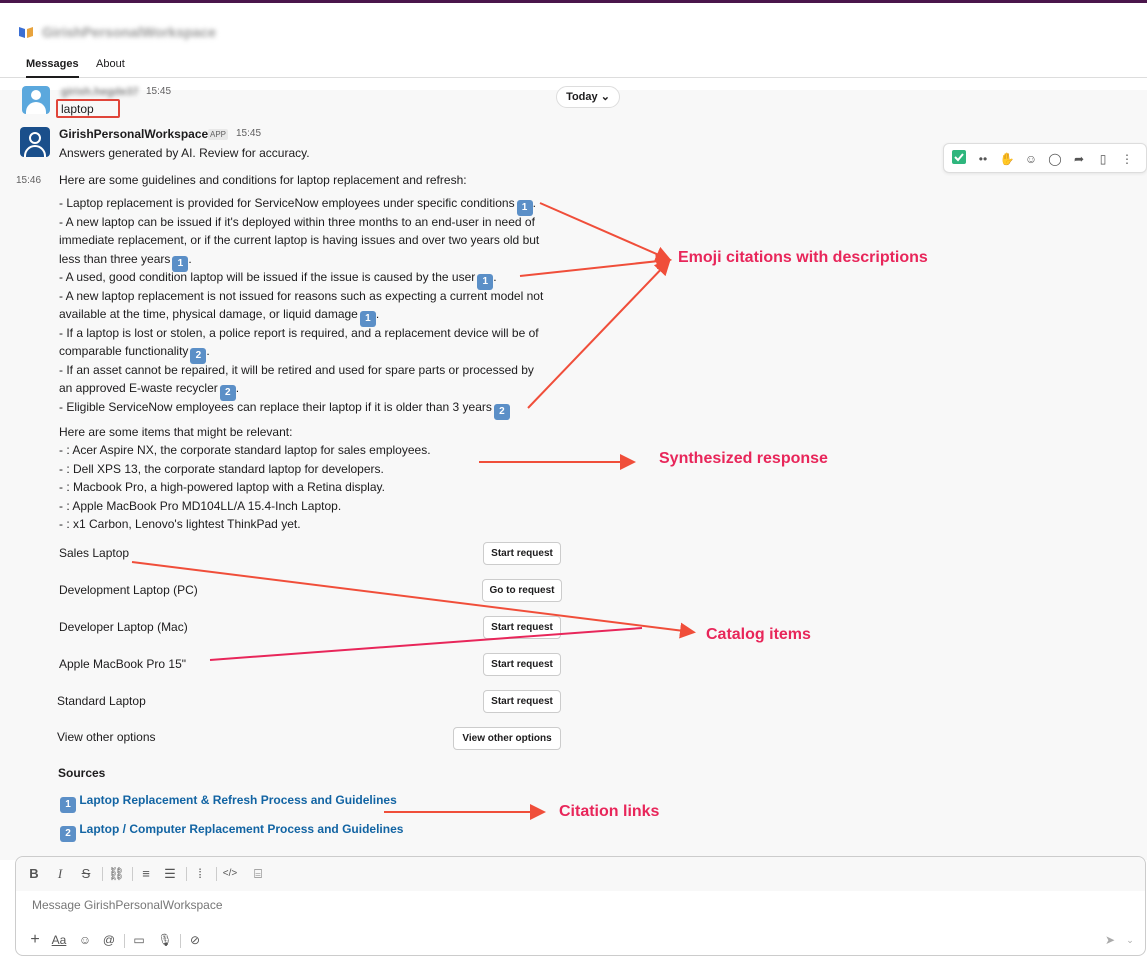 This screenshot has height=957, width=1147. What do you see at coordinates (165, 940) in the screenshot?
I see `microphone-icon: 🎙` at bounding box center [165, 940].